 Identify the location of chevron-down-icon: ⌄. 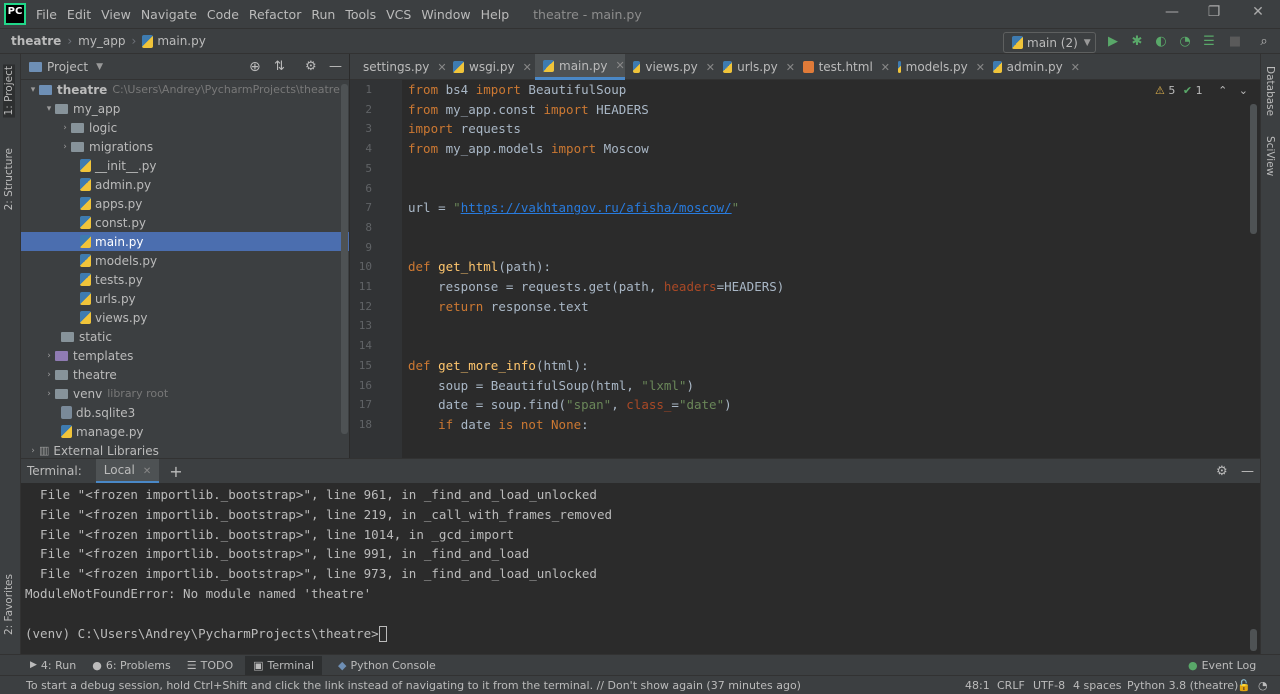
(1243, 90).